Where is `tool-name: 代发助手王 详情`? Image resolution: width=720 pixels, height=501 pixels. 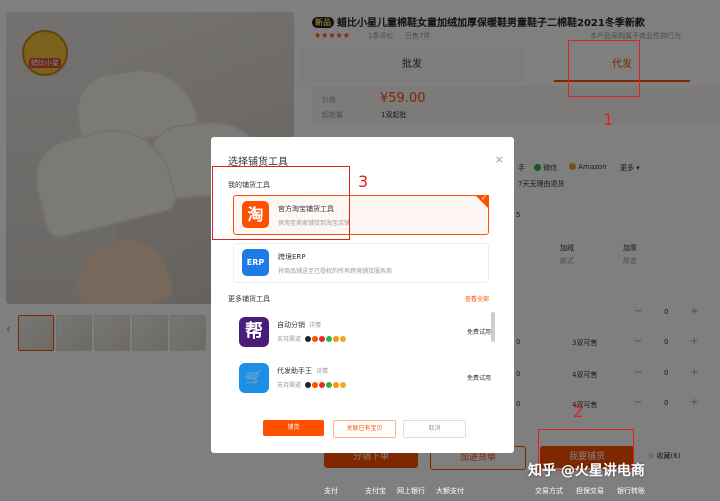
tool-name: 代发助手王 详情 is located at coordinates (302, 371).